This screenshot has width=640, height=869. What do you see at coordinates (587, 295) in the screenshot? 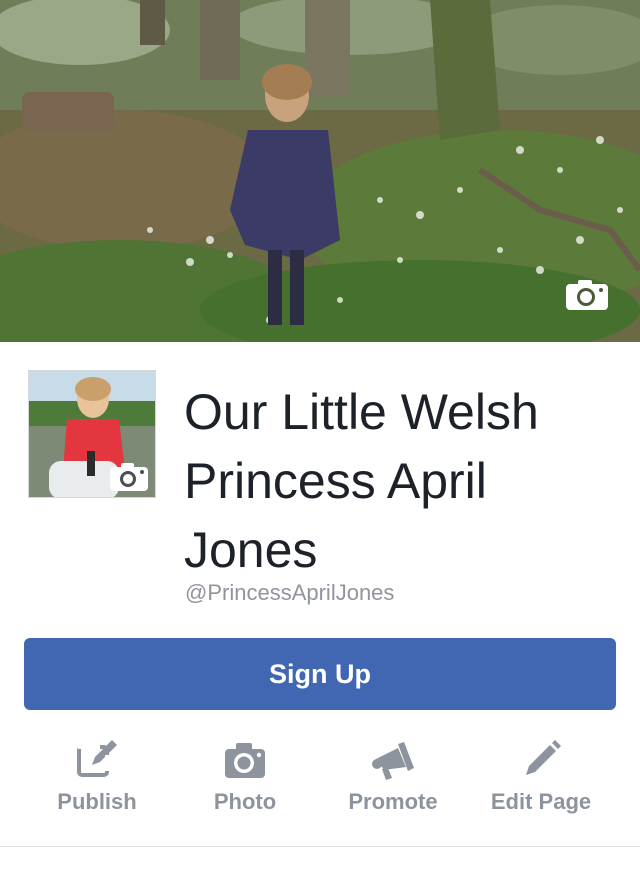
I see `cover-camera-icon` at bounding box center [587, 295].